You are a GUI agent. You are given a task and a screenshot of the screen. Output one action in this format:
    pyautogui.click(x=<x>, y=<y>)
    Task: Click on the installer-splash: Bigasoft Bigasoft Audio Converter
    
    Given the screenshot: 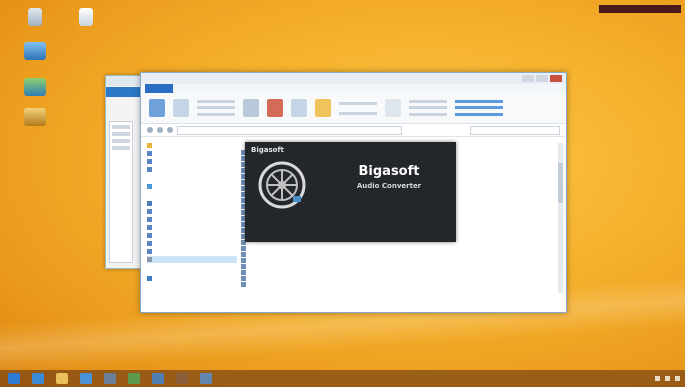 What is the action you would take?
    pyautogui.click(x=350, y=192)
    